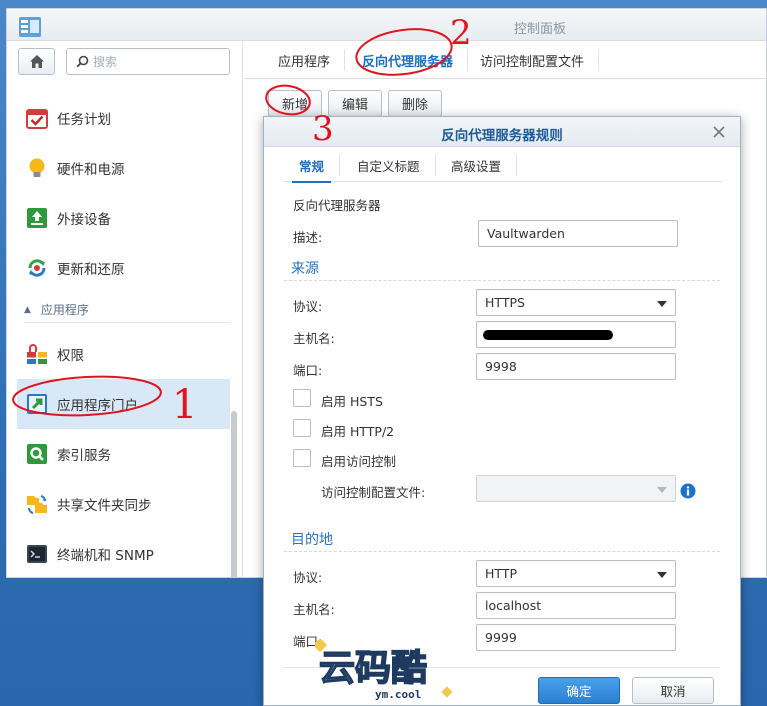 This screenshot has height=706, width=767. What do you see at coordinates (91, 170) in the screenshot?
I see `sidebar-item-label: 硬件和电源` at bounding box center [91, 170].